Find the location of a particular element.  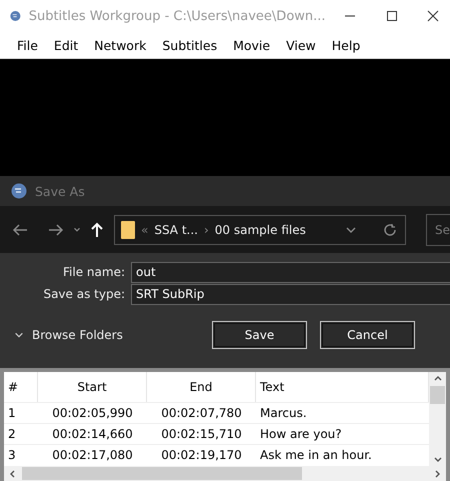

table-cell-text: Marcus. is located at coordinates (283, 413).